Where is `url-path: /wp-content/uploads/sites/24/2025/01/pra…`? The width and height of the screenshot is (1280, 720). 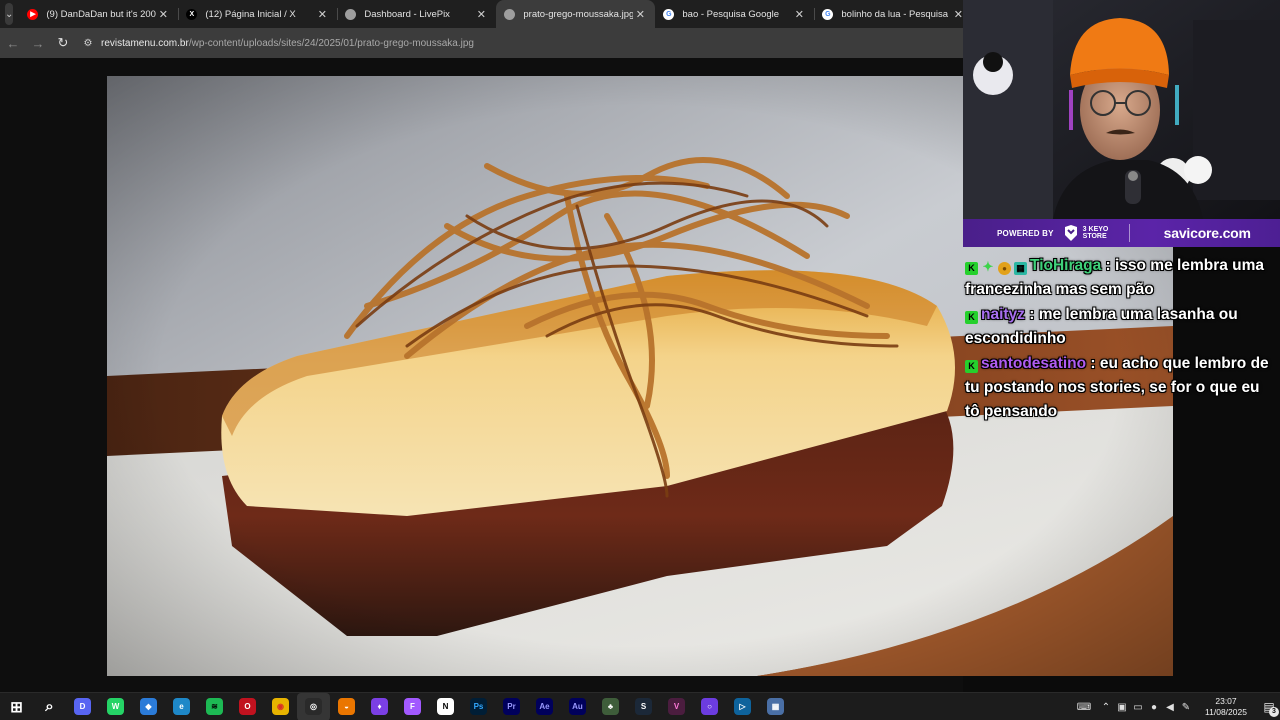 url-path: /wp-content/uploads/sites/24/2025/01/pra… is located at coordinates (331, 43).